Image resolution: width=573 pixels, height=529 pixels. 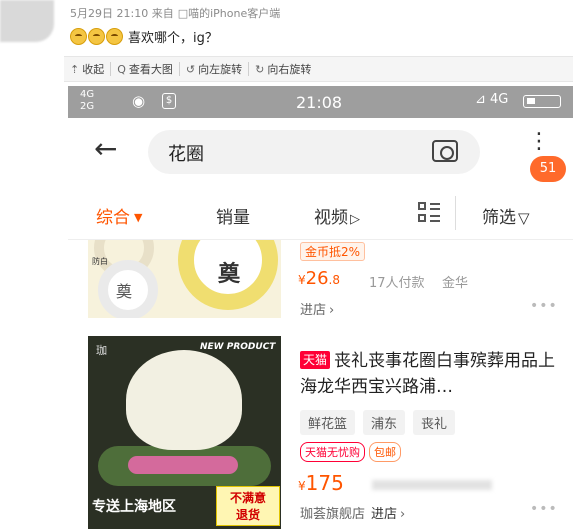 What do you see at coordinates (87, 106) in the screenshot?
I see `network-bottom: 2G` at bounding box center [87, 106].